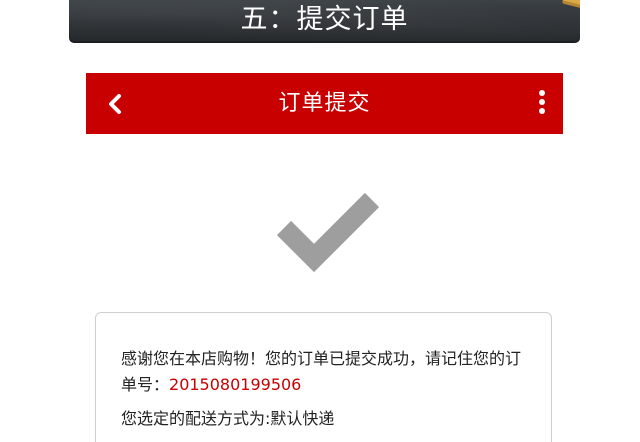  Describe the element at coordinates (235, 384) in the screenshot. I see `order-number: 2015080199506` at that location.